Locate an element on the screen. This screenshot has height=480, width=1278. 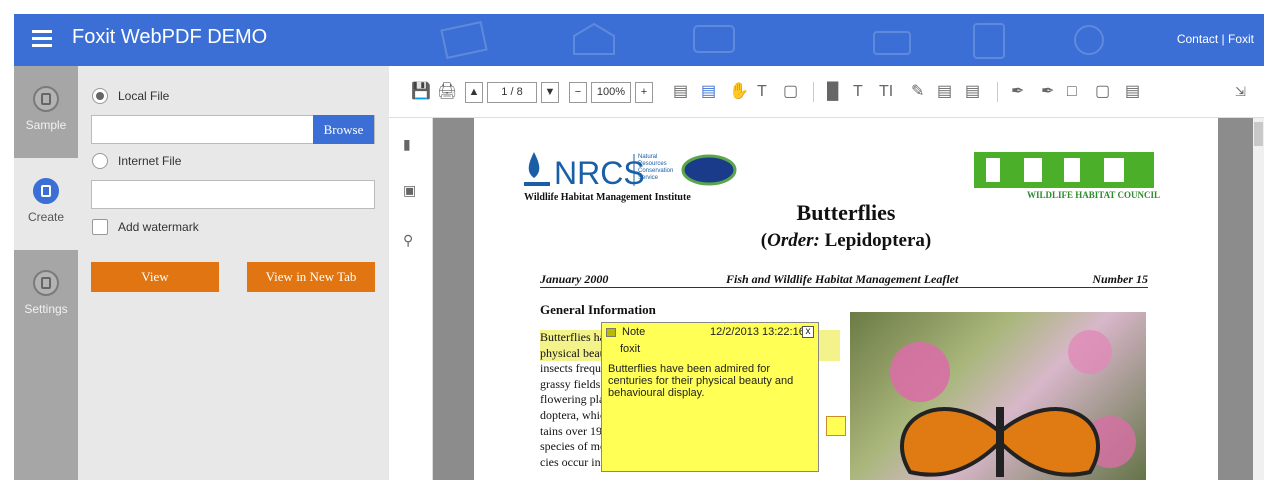
nav-item-settings: Settings is located at coordinates (46, 296).